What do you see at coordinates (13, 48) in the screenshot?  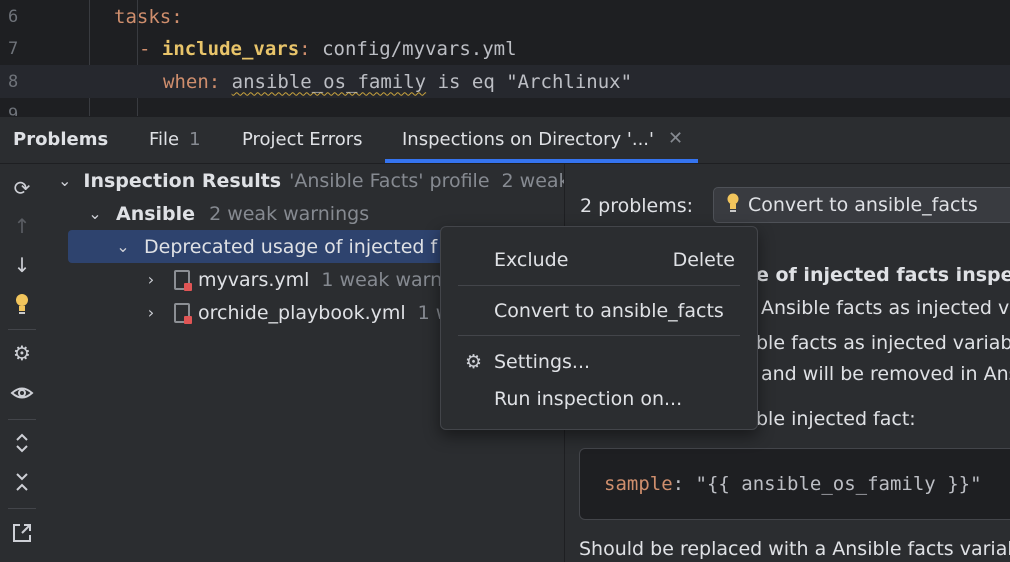 I see `line-number: 7` at bounding box center [13, 48].